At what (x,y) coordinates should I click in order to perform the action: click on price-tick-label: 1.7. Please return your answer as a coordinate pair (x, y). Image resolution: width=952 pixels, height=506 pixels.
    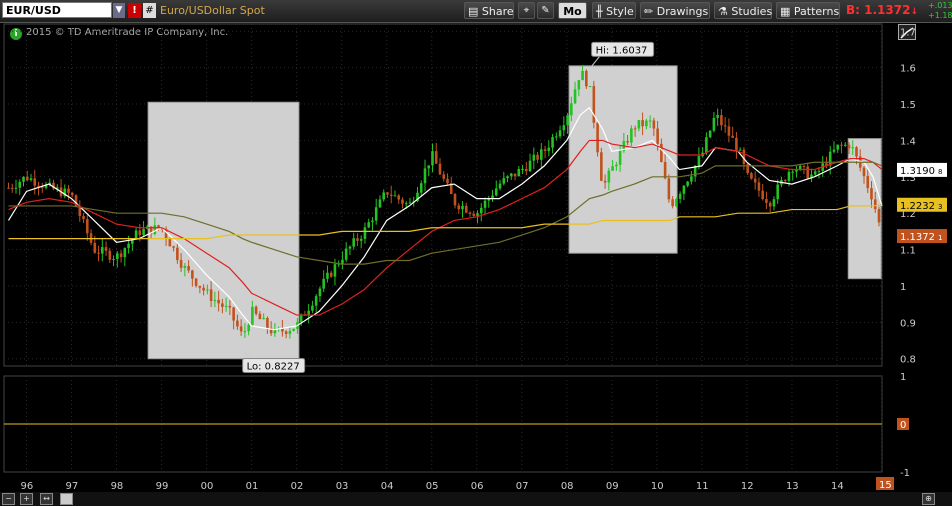
    Looking at the image, I should click on (908, 32).